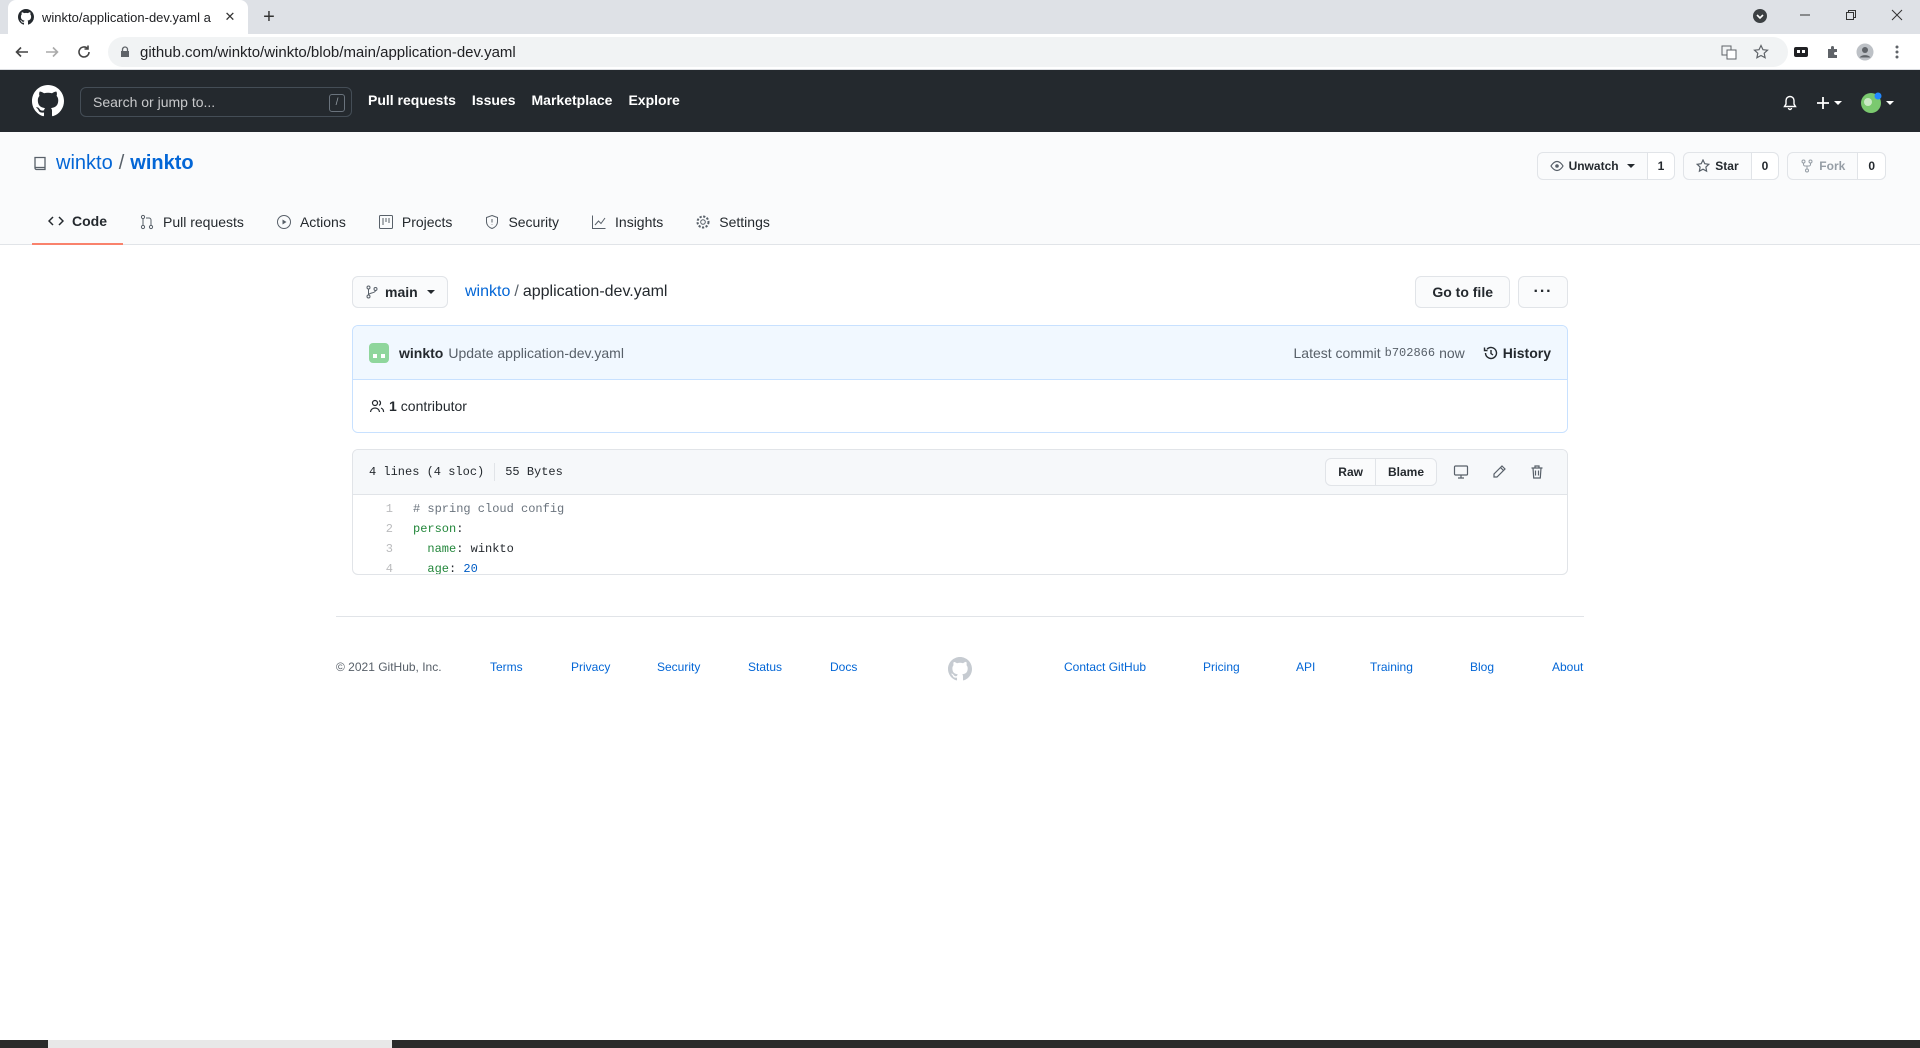 Image resolution: width=1920 pixels, height=1048 pixels. Describe the element at coordinates (1729, 52) in the screenshot. I see `translate-icon` at that location.